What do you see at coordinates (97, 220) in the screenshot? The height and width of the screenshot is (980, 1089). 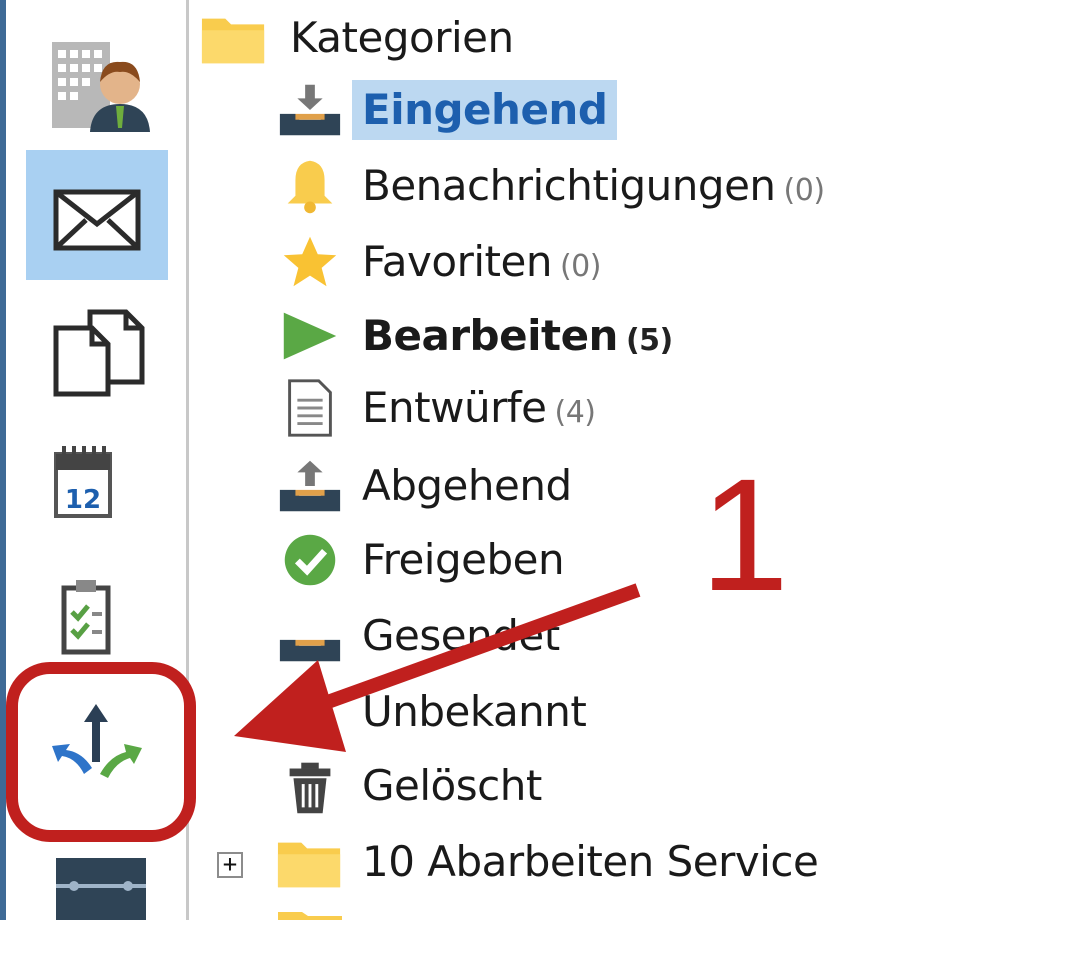 I see `mail-envelope-icon` at bounding box center [97, 220].